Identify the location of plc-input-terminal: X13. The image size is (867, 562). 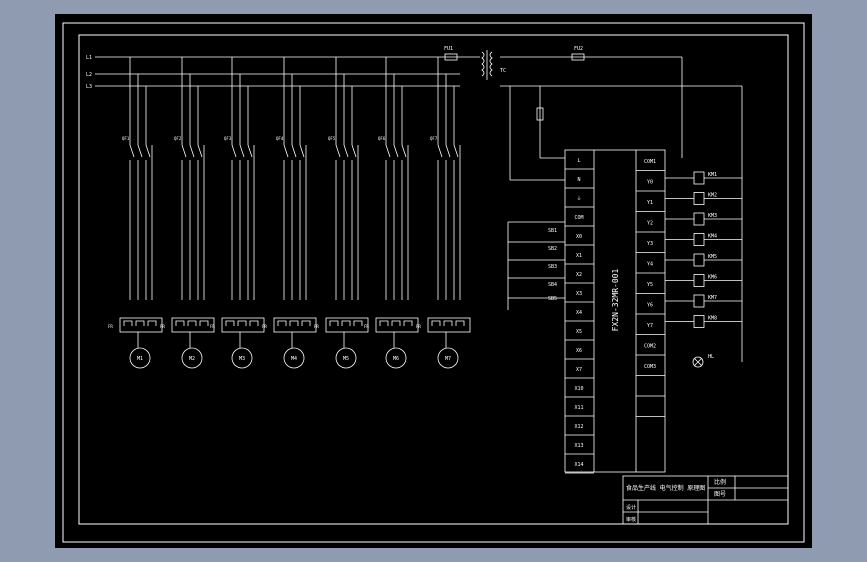
(578, 446).